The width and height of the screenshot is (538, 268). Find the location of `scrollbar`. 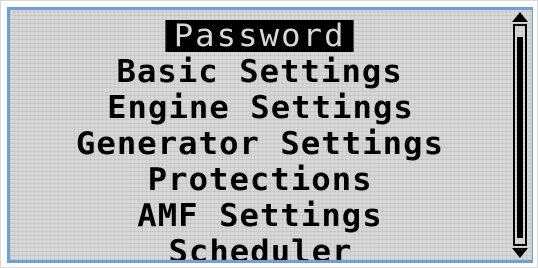

scrollbar is located at coordinates (520, 135).